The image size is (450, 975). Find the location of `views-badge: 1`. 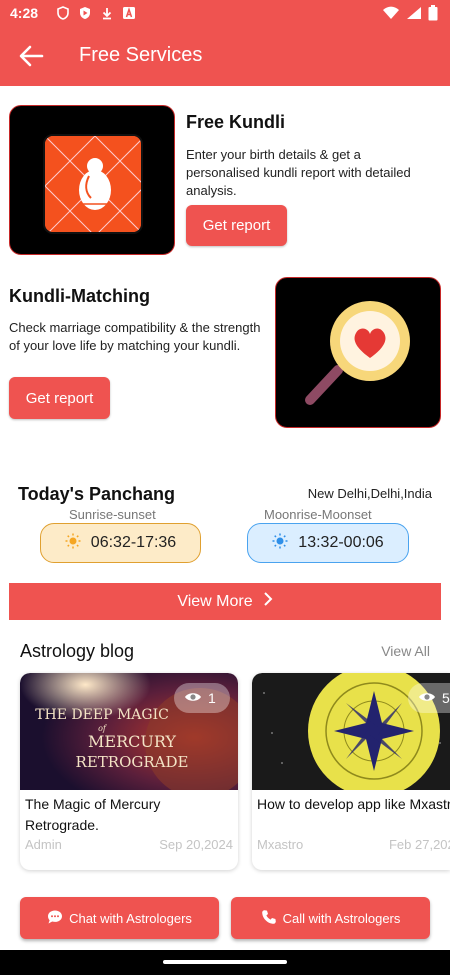

views-badge: 1 is located at coordinates (202, 698).